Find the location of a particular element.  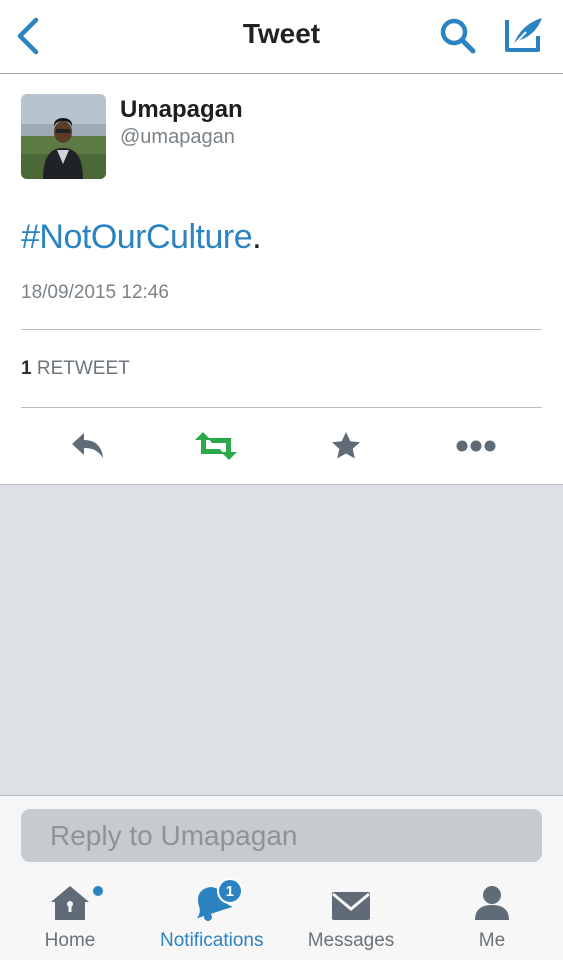

retweet-icon is located at coordinates (216, 446).